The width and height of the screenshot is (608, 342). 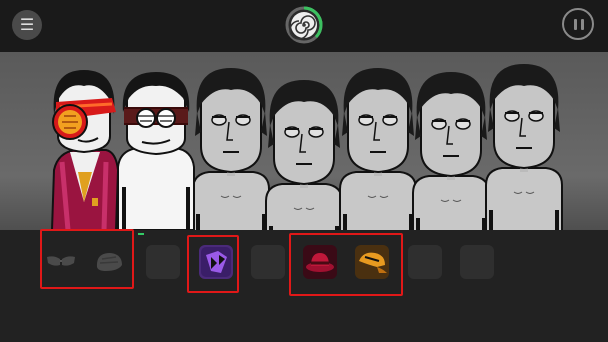 I want to click on pause-button, so click(x=578, y=24).